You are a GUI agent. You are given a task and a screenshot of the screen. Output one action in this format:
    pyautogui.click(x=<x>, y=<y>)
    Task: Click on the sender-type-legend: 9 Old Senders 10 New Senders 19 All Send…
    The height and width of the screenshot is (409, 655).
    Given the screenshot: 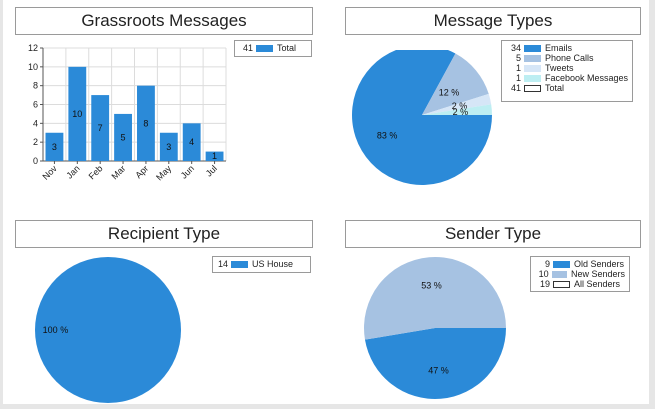 What is the action you would take?
    pyautogui.click(x=580, y=274)
    